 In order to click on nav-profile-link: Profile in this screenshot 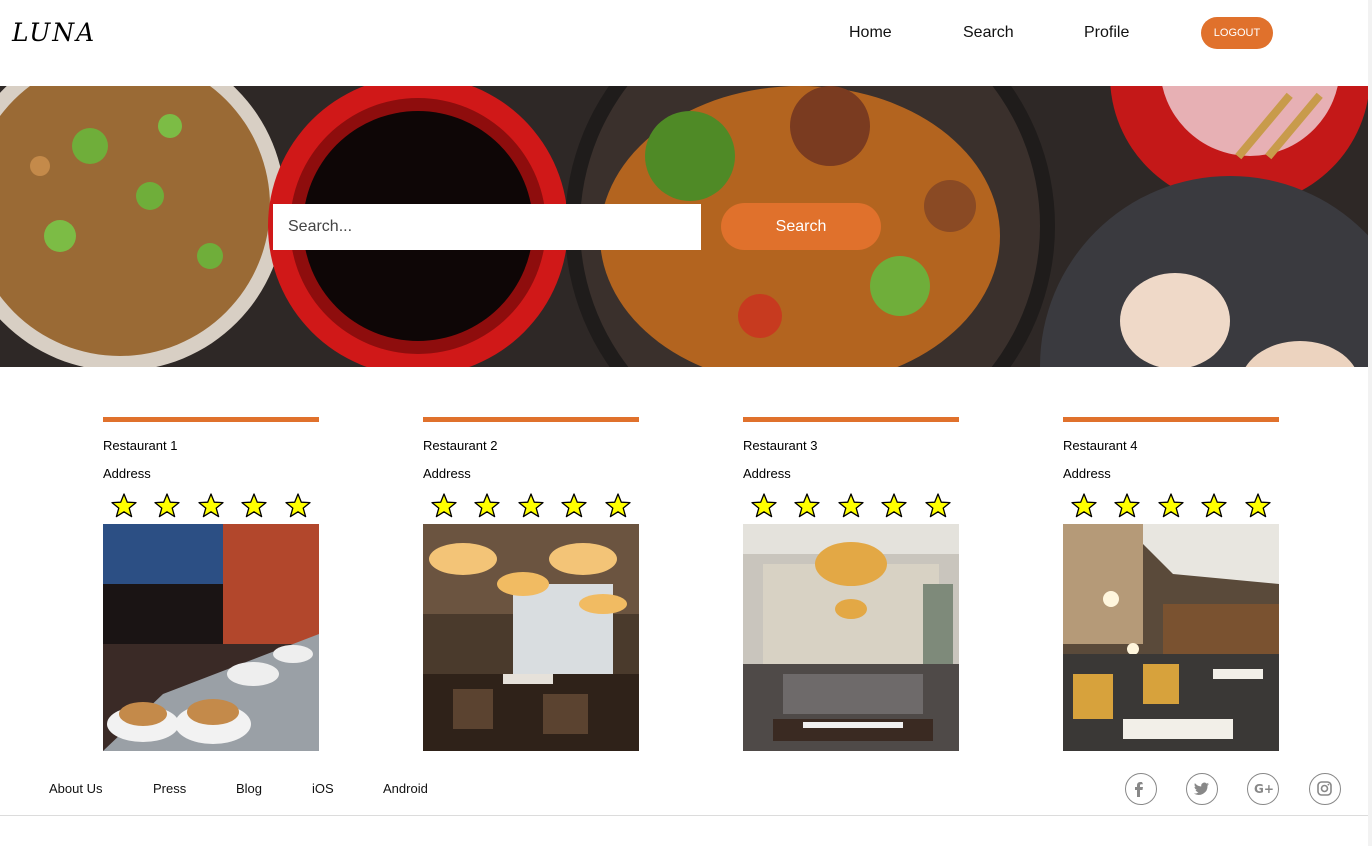, I will do `click(1106, 33)`.